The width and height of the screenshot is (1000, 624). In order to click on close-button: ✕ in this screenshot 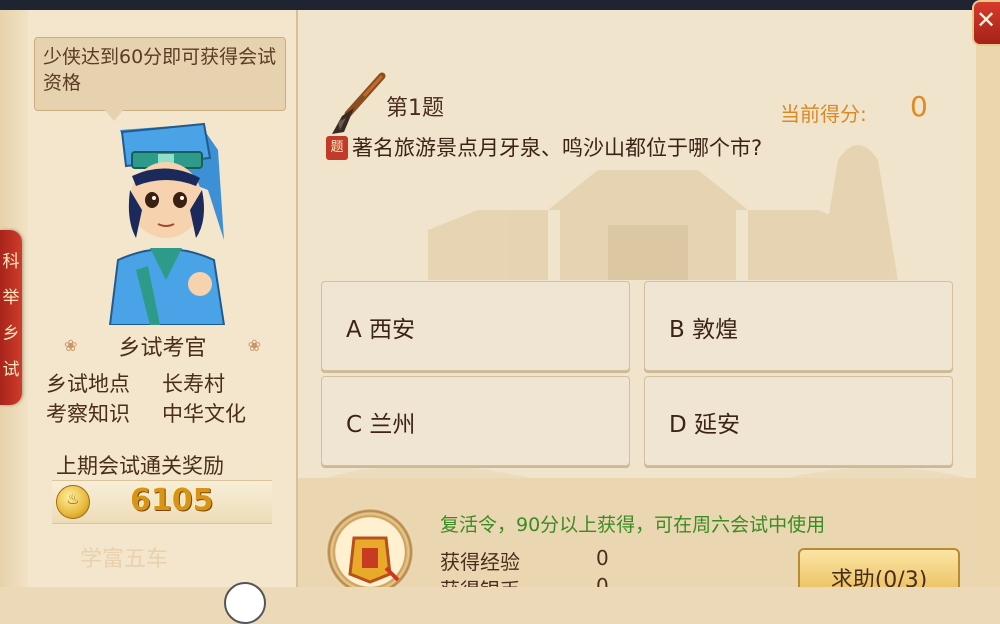, I will do `click(986, 23)`.